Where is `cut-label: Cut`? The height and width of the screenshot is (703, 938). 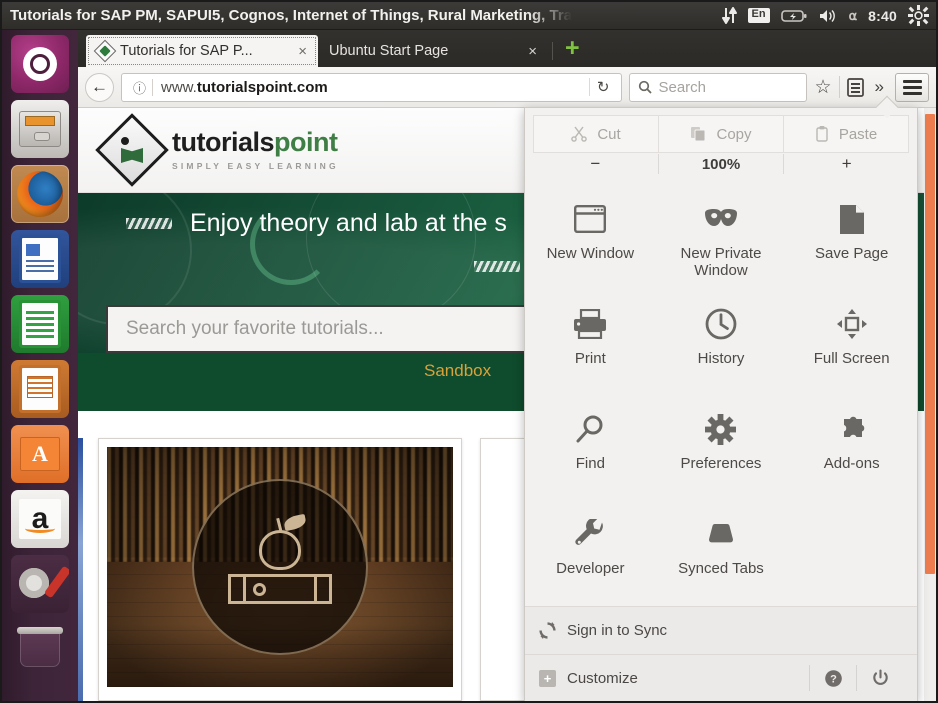
cut-label: Cut is located at coordinates (609, 134).